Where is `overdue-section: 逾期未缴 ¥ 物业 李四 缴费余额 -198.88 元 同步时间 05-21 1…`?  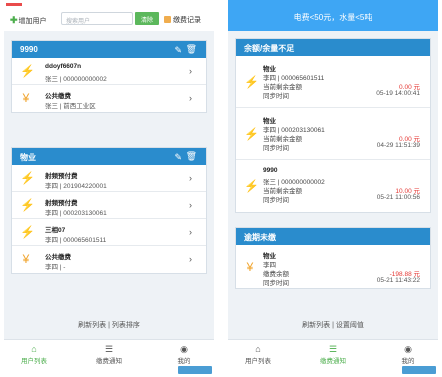
overdue-section: 逾期未缴 ¥ 物业 李四 缴费余额 -198.88 元 同步时间 05-21 1… is located at coordinates (333, 258).